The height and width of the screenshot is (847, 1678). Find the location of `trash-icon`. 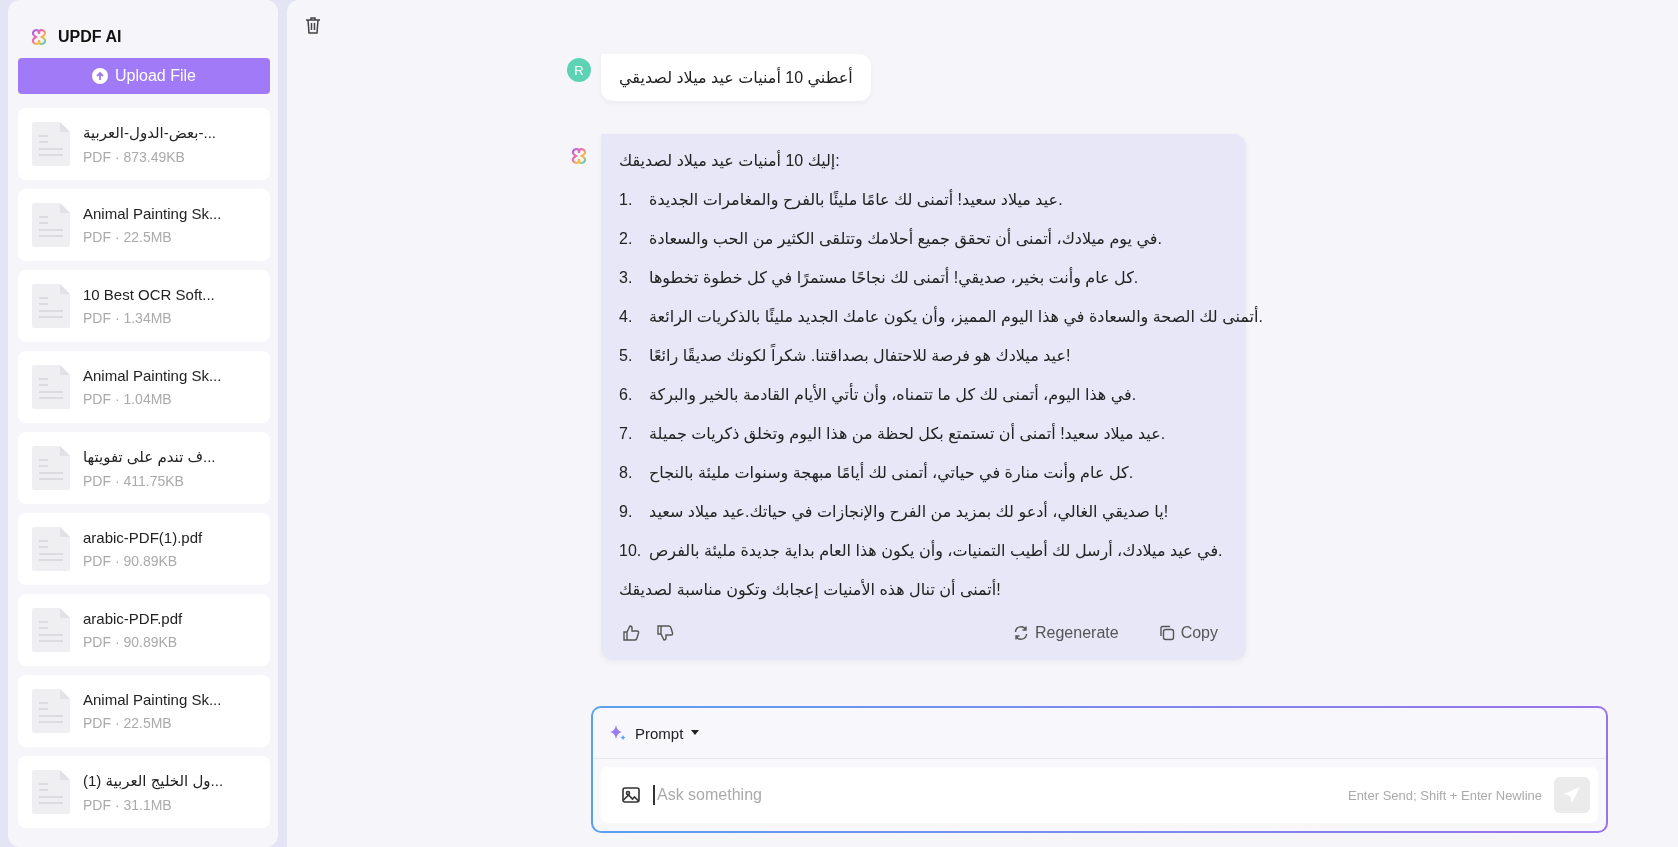

trash-icon is located at coordinates (313, 25).